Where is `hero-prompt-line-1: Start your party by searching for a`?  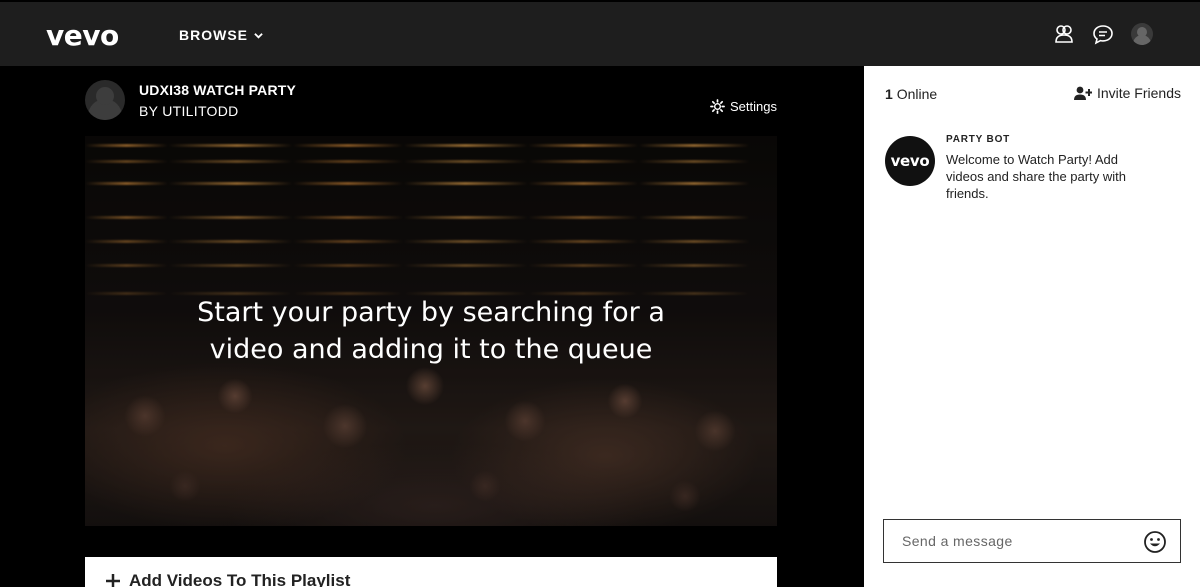 hero-prompt-line-1: Start your party by searching for a is located at coordinates (431, 312).